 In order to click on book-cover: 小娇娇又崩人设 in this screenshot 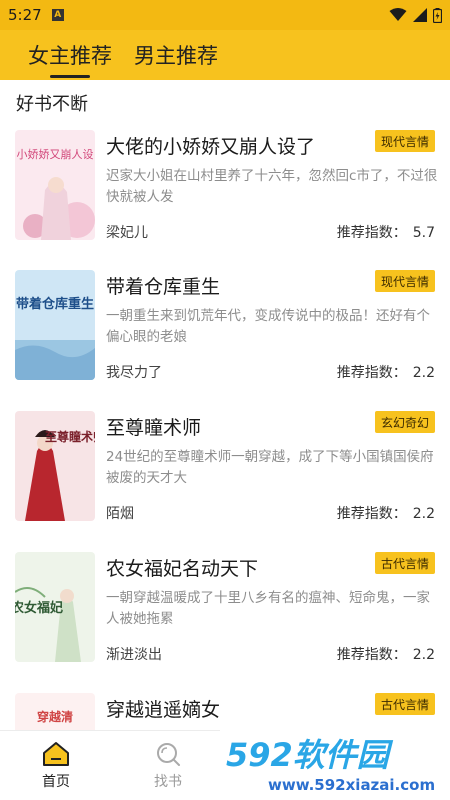, I will do `click(55, 185)`.